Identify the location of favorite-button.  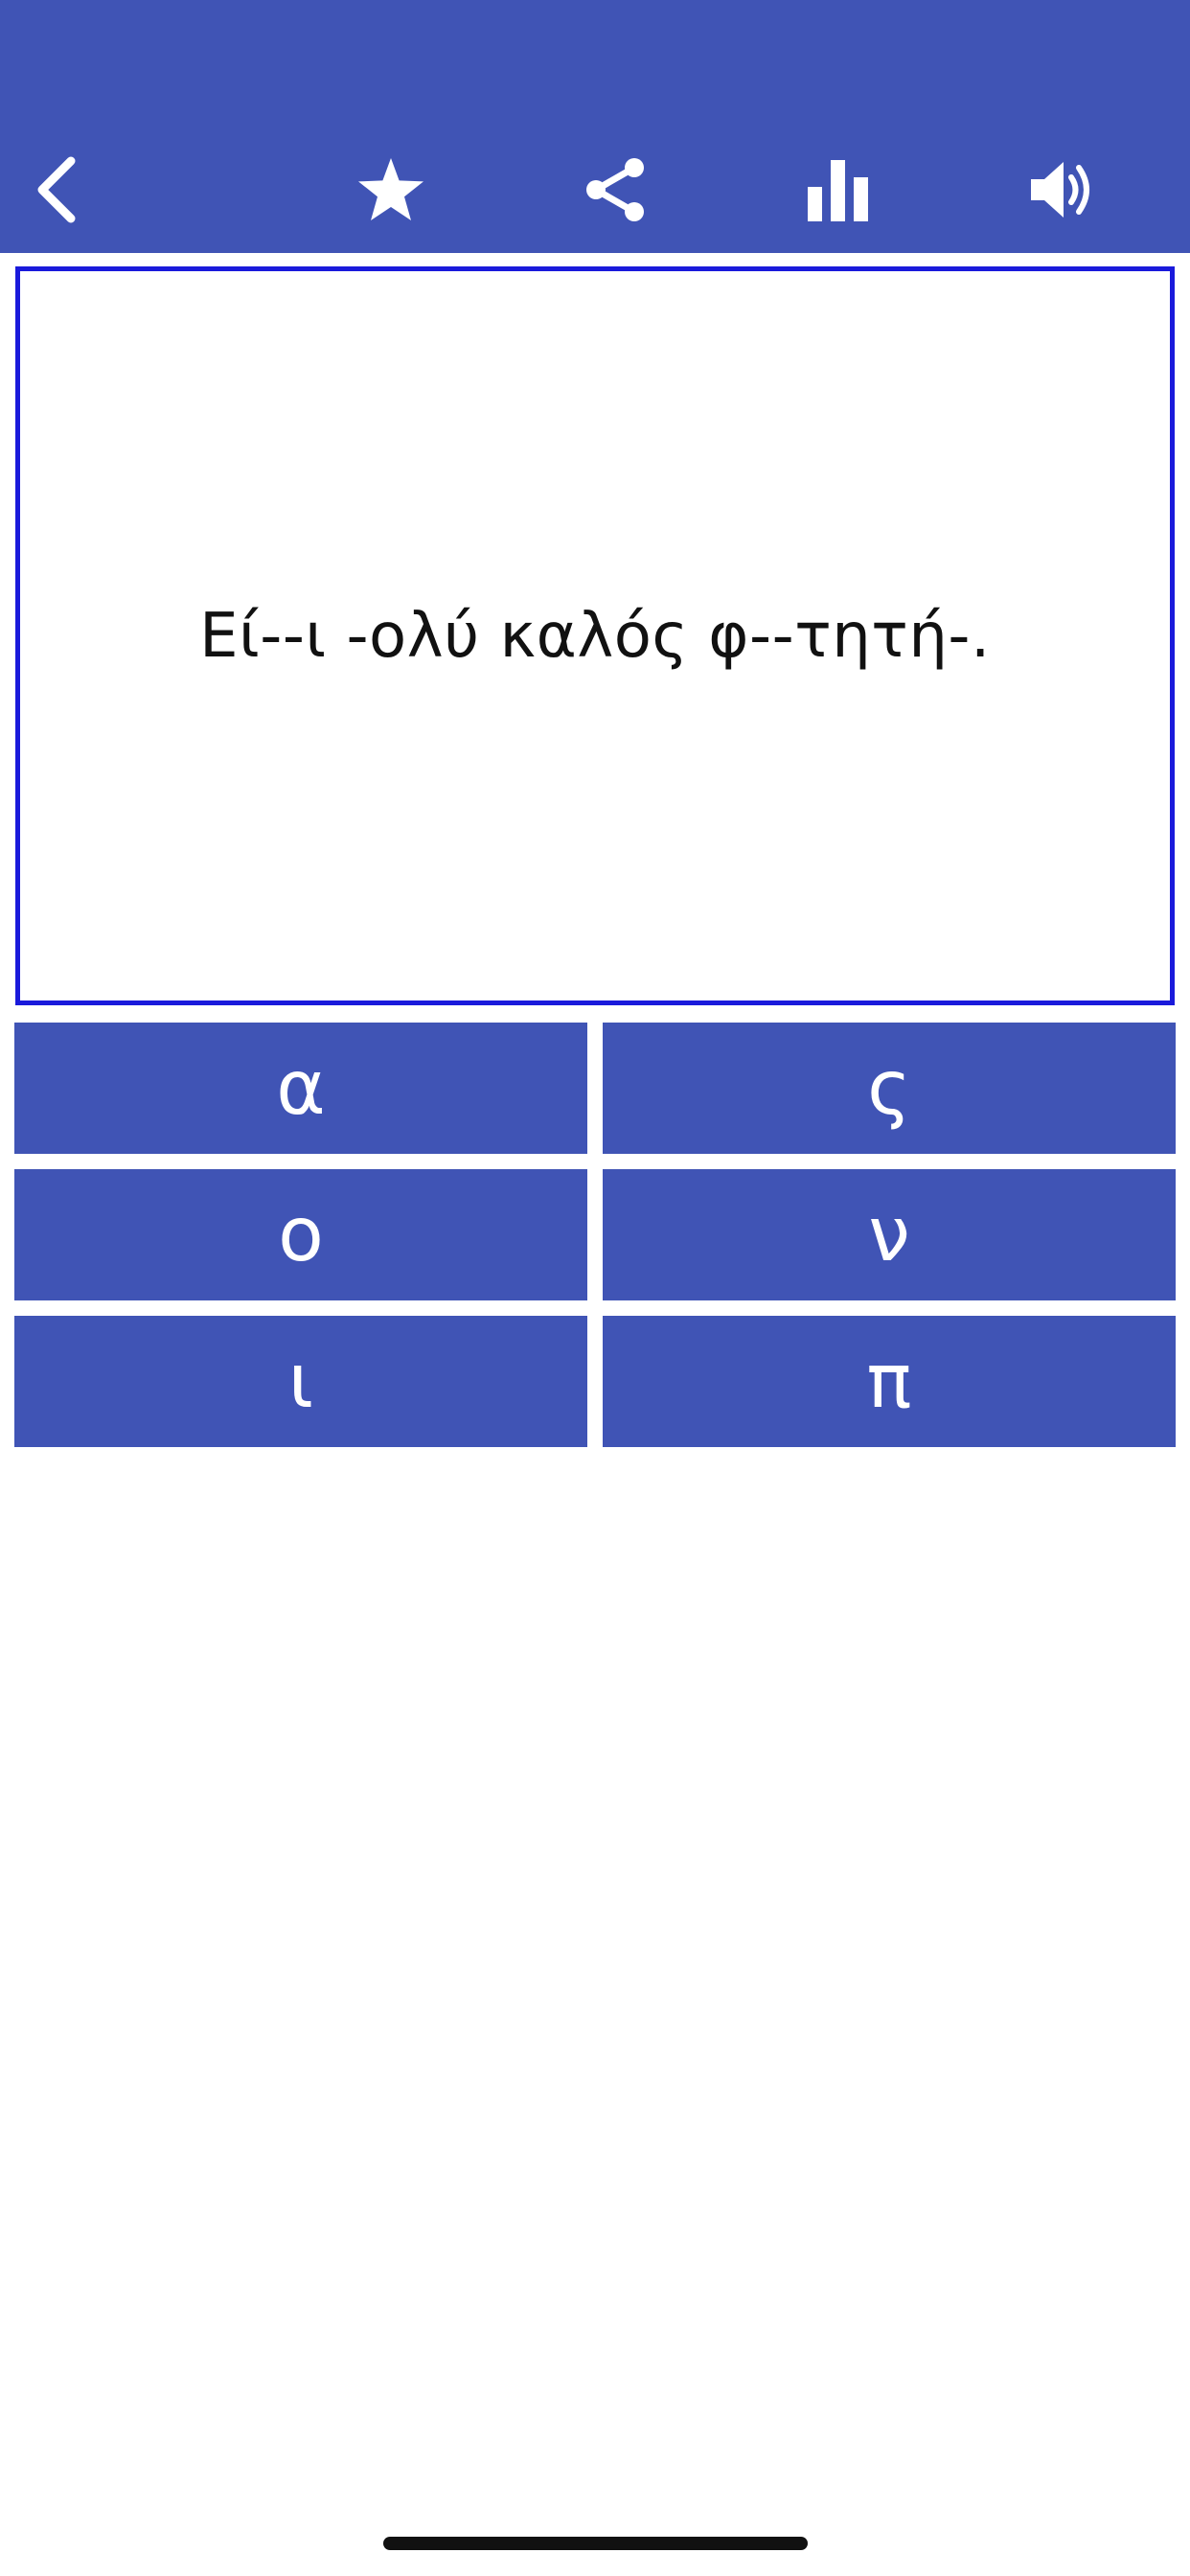
(391, 190).